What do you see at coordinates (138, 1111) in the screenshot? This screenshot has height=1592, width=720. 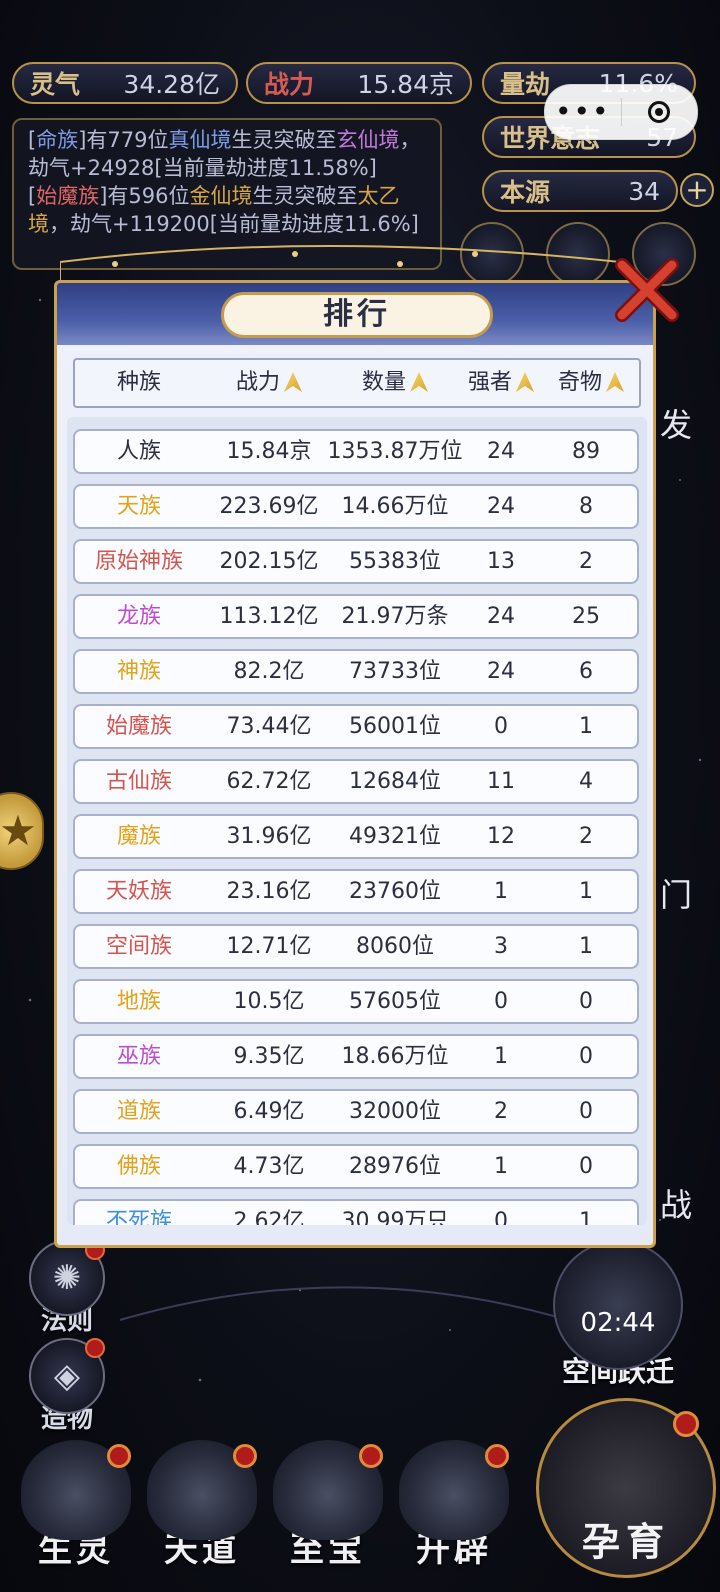 I see `race-cell: 道族` at bounding box center [138, 1111].